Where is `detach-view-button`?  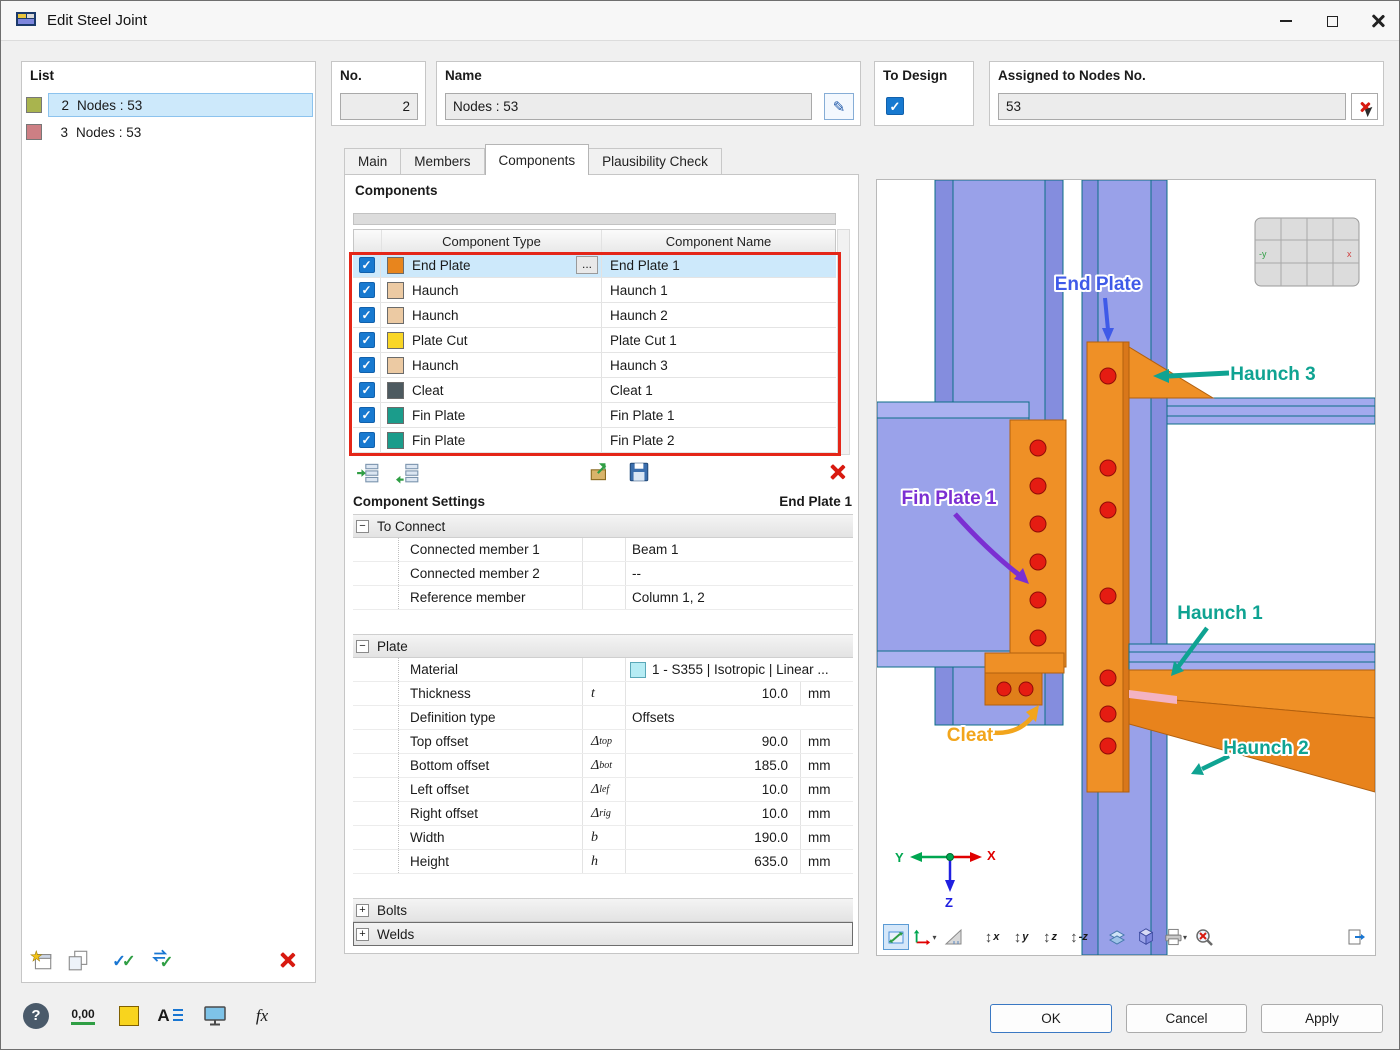 detach-view-button is located at coordinates (1356, 937).